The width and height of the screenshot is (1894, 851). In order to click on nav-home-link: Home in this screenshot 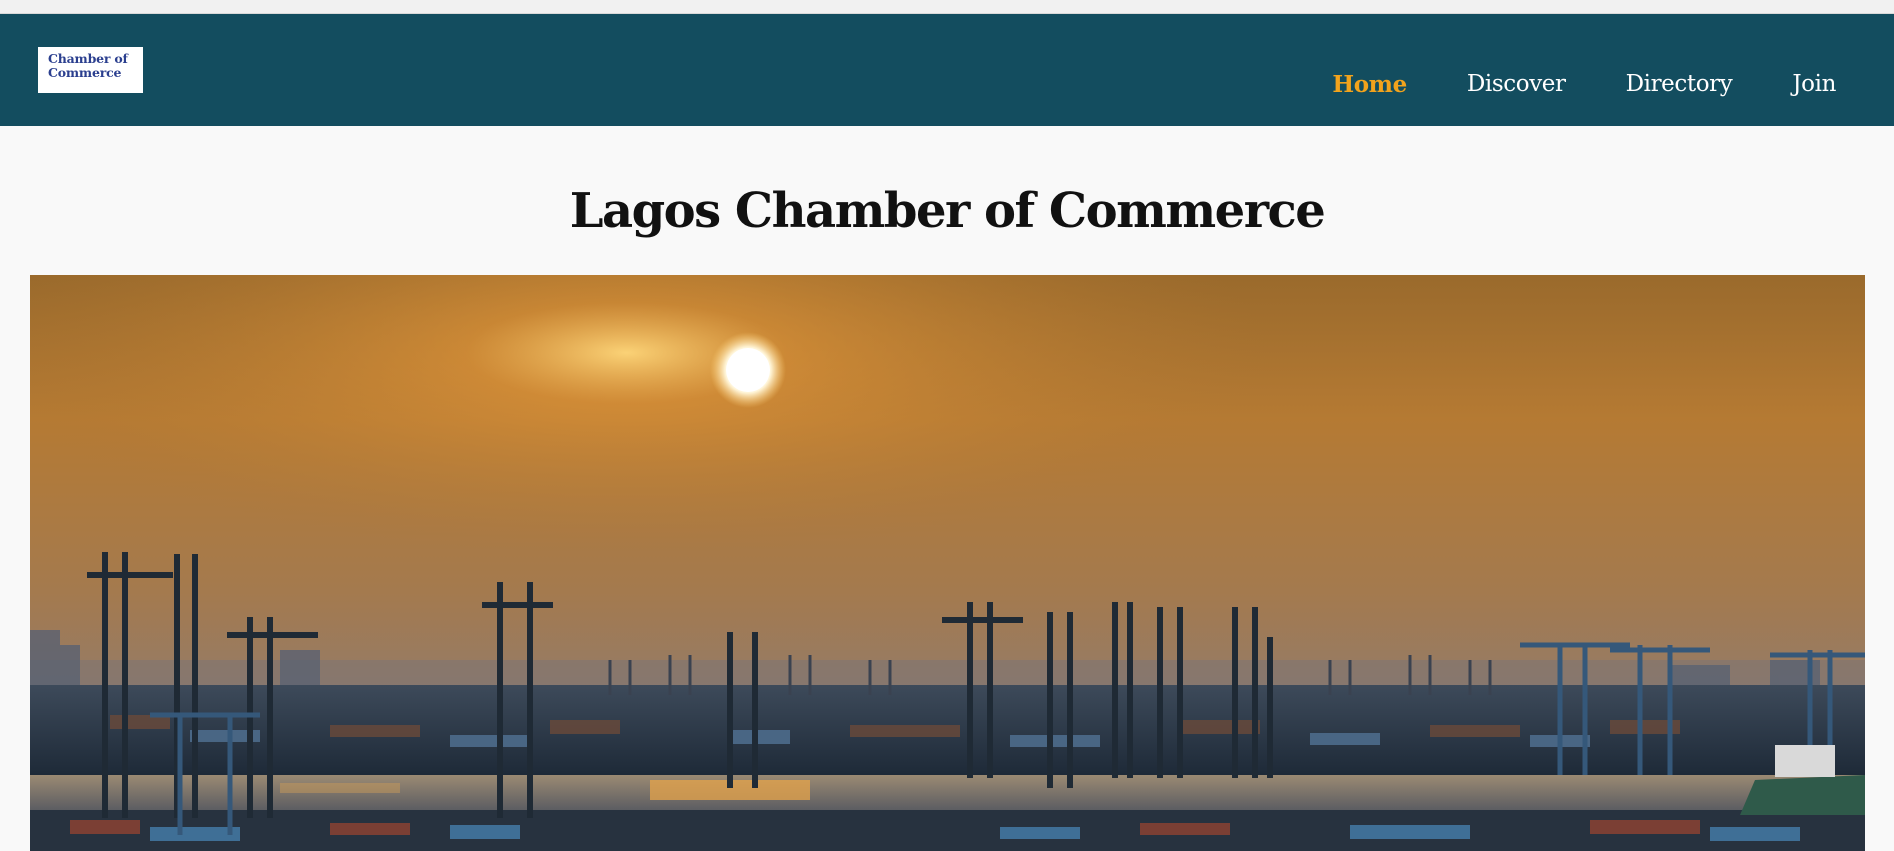, I will do `click(1369, 84)`.